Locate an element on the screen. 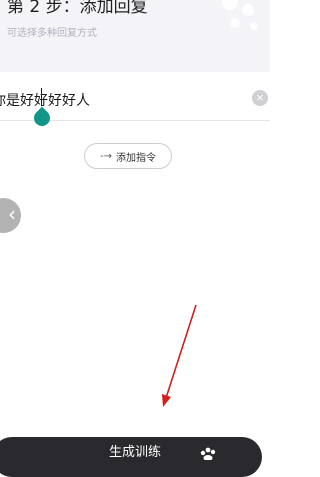  add-command-button: -→ 添加指令 is located at coordinates (128, 156).